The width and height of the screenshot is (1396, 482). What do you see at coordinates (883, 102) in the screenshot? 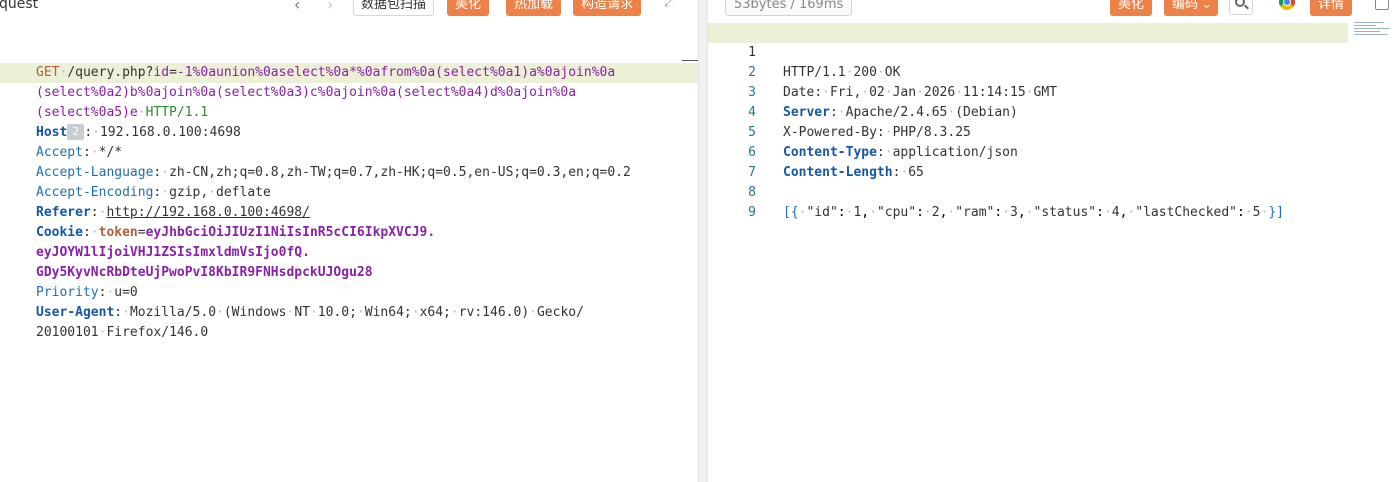
I see `editor-line: 3 Server:·Apache/2.4.65·(Debian)` at bounding box center [883, 102].